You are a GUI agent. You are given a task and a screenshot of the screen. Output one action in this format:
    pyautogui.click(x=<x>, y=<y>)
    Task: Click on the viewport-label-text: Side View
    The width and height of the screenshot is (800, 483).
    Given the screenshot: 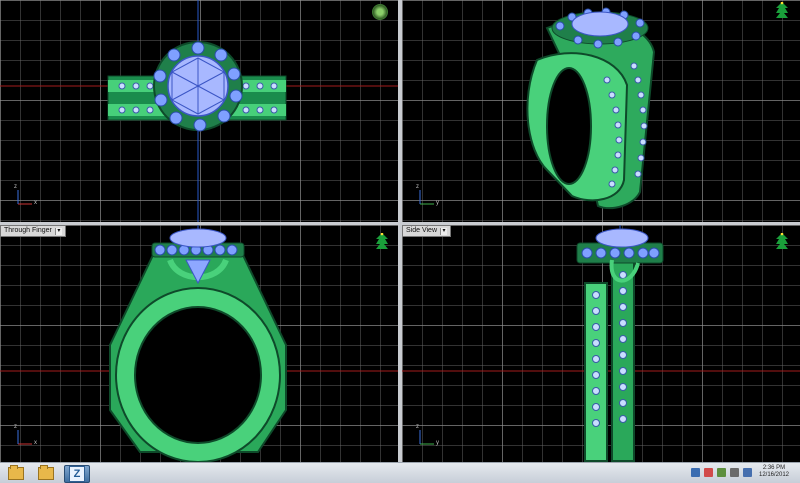 What is the action you would take?
    pyautogui.click(x=422, y=230)
    